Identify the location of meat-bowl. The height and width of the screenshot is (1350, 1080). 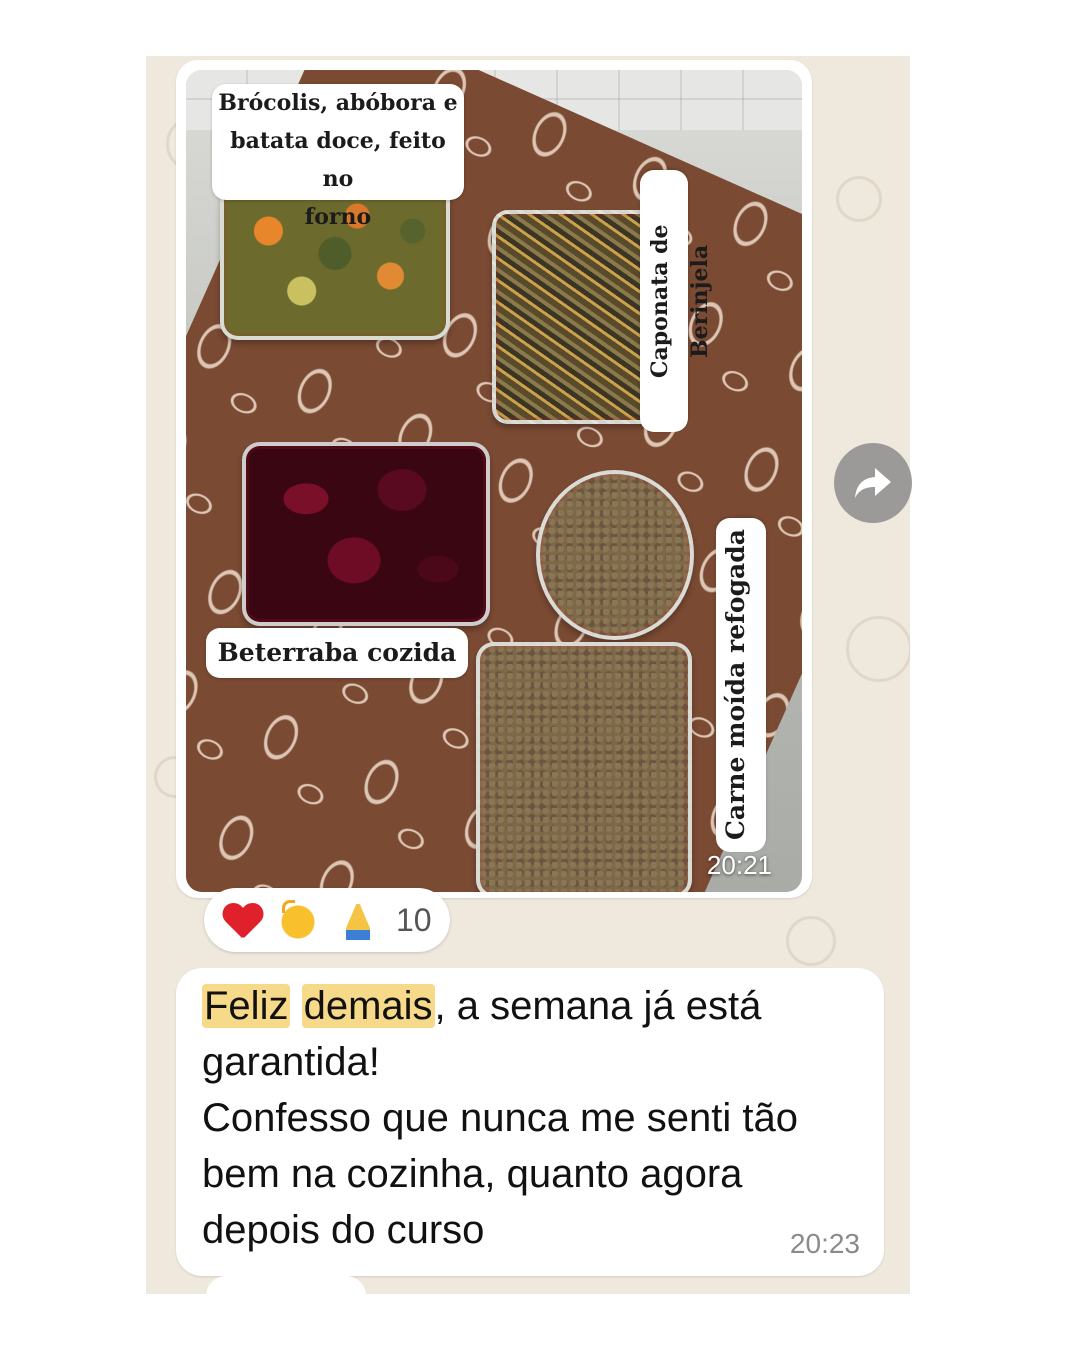
(615, 555).